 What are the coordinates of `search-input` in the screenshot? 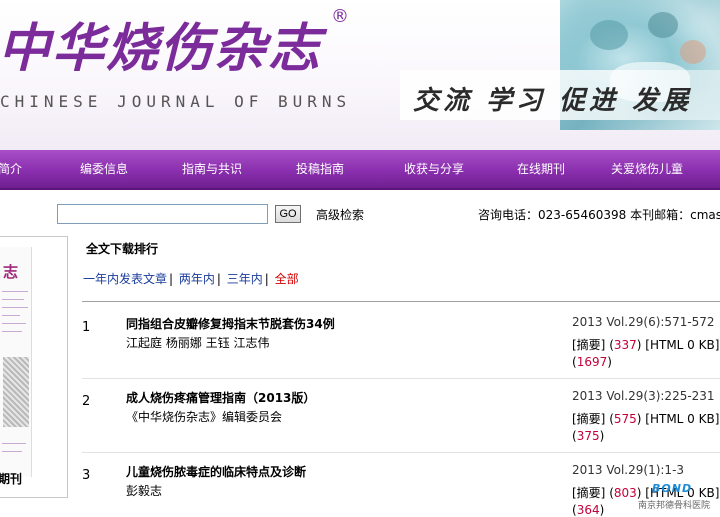 It's located at (162, 214).